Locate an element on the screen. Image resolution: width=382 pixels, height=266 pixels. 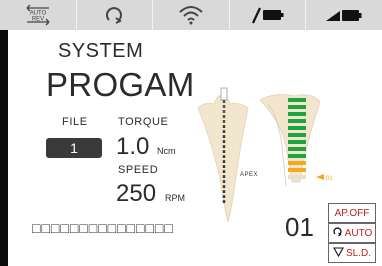
file-battery-icon is located at coordinates (267, 15).